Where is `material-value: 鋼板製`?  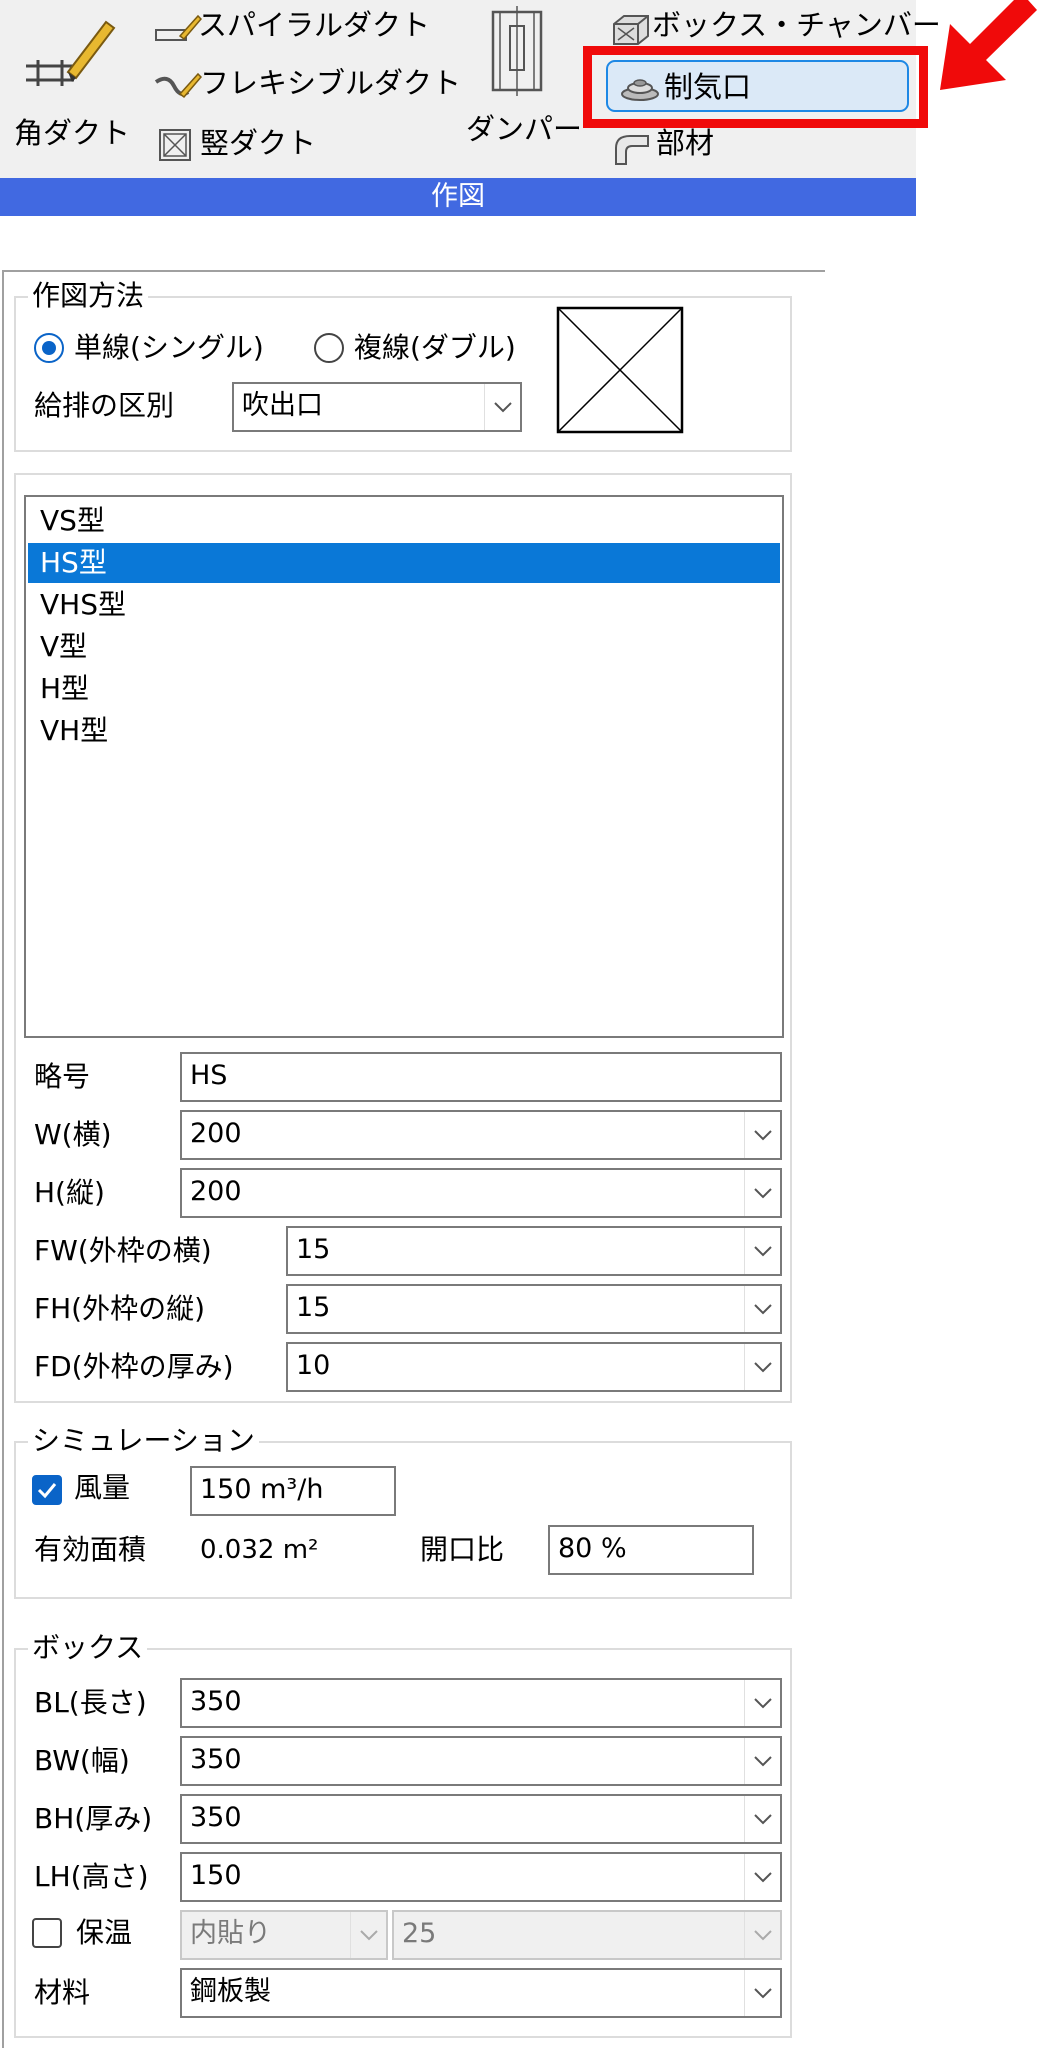 material-value: 鋼板製 is located at coordinates (230, 1991).